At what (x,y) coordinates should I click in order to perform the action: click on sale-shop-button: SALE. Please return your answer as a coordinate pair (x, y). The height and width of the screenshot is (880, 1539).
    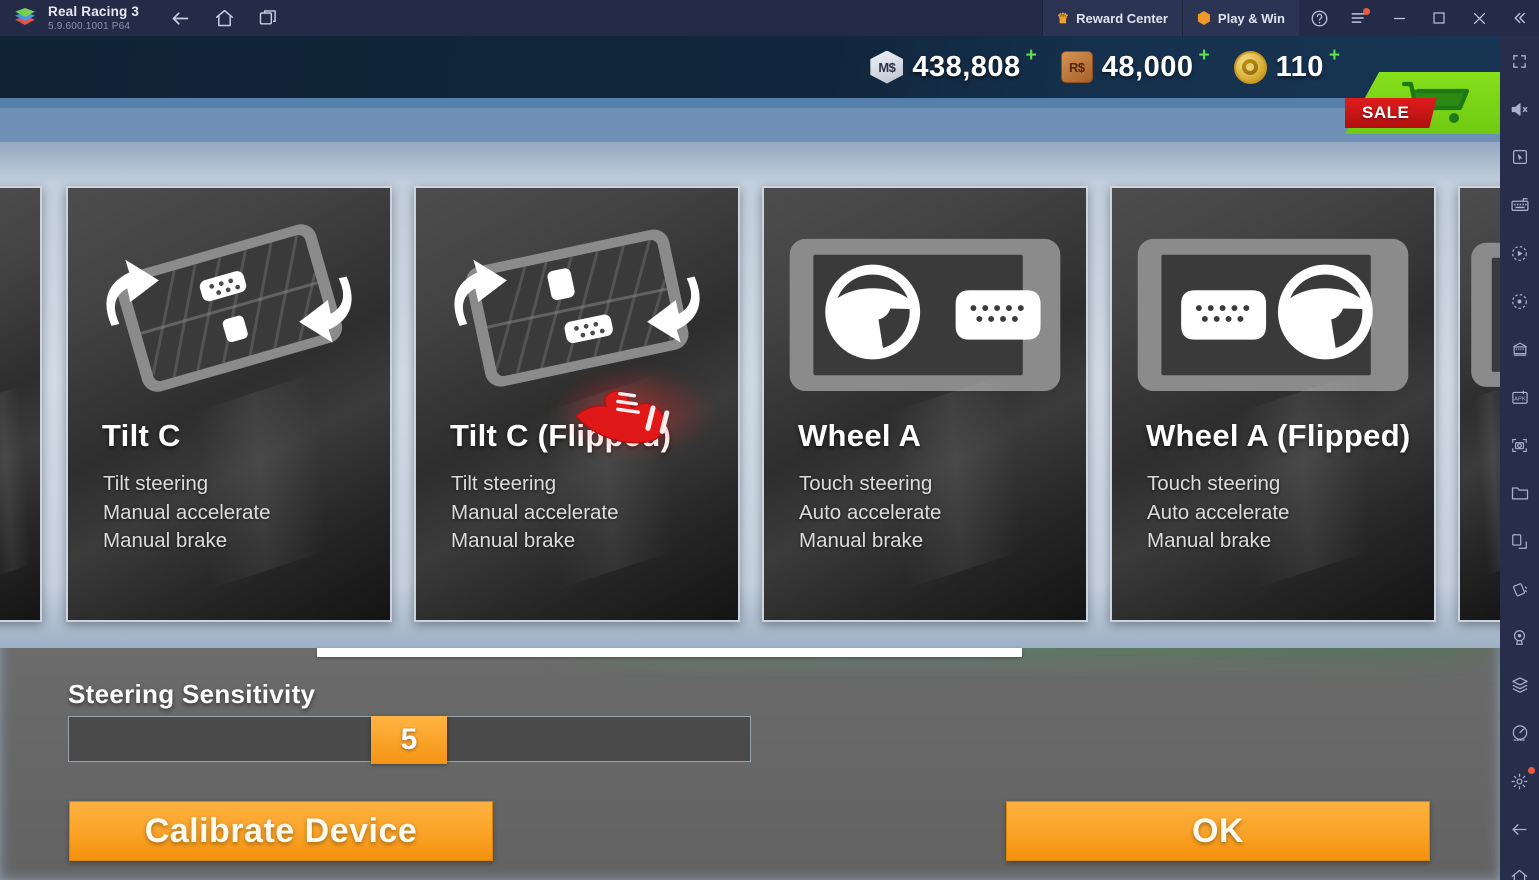
    Looking at the image, I should click on (1422, 103).